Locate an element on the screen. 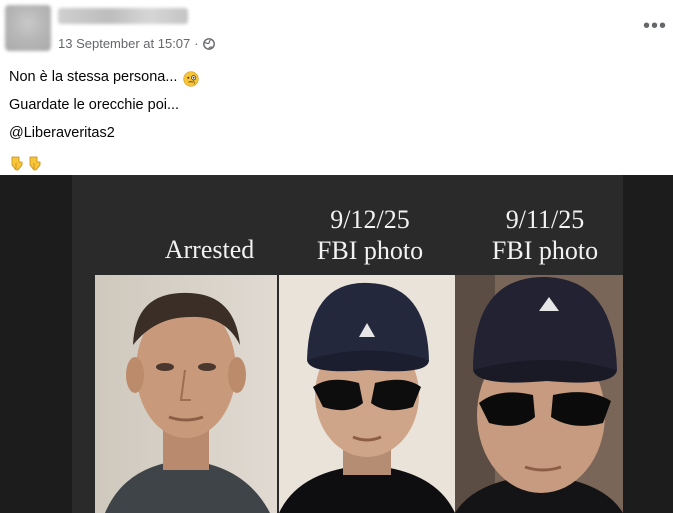 This screenshot has height=513, width=673. post-header: 13 September at 15:07 · ••• is located at coordinates (336, 30).